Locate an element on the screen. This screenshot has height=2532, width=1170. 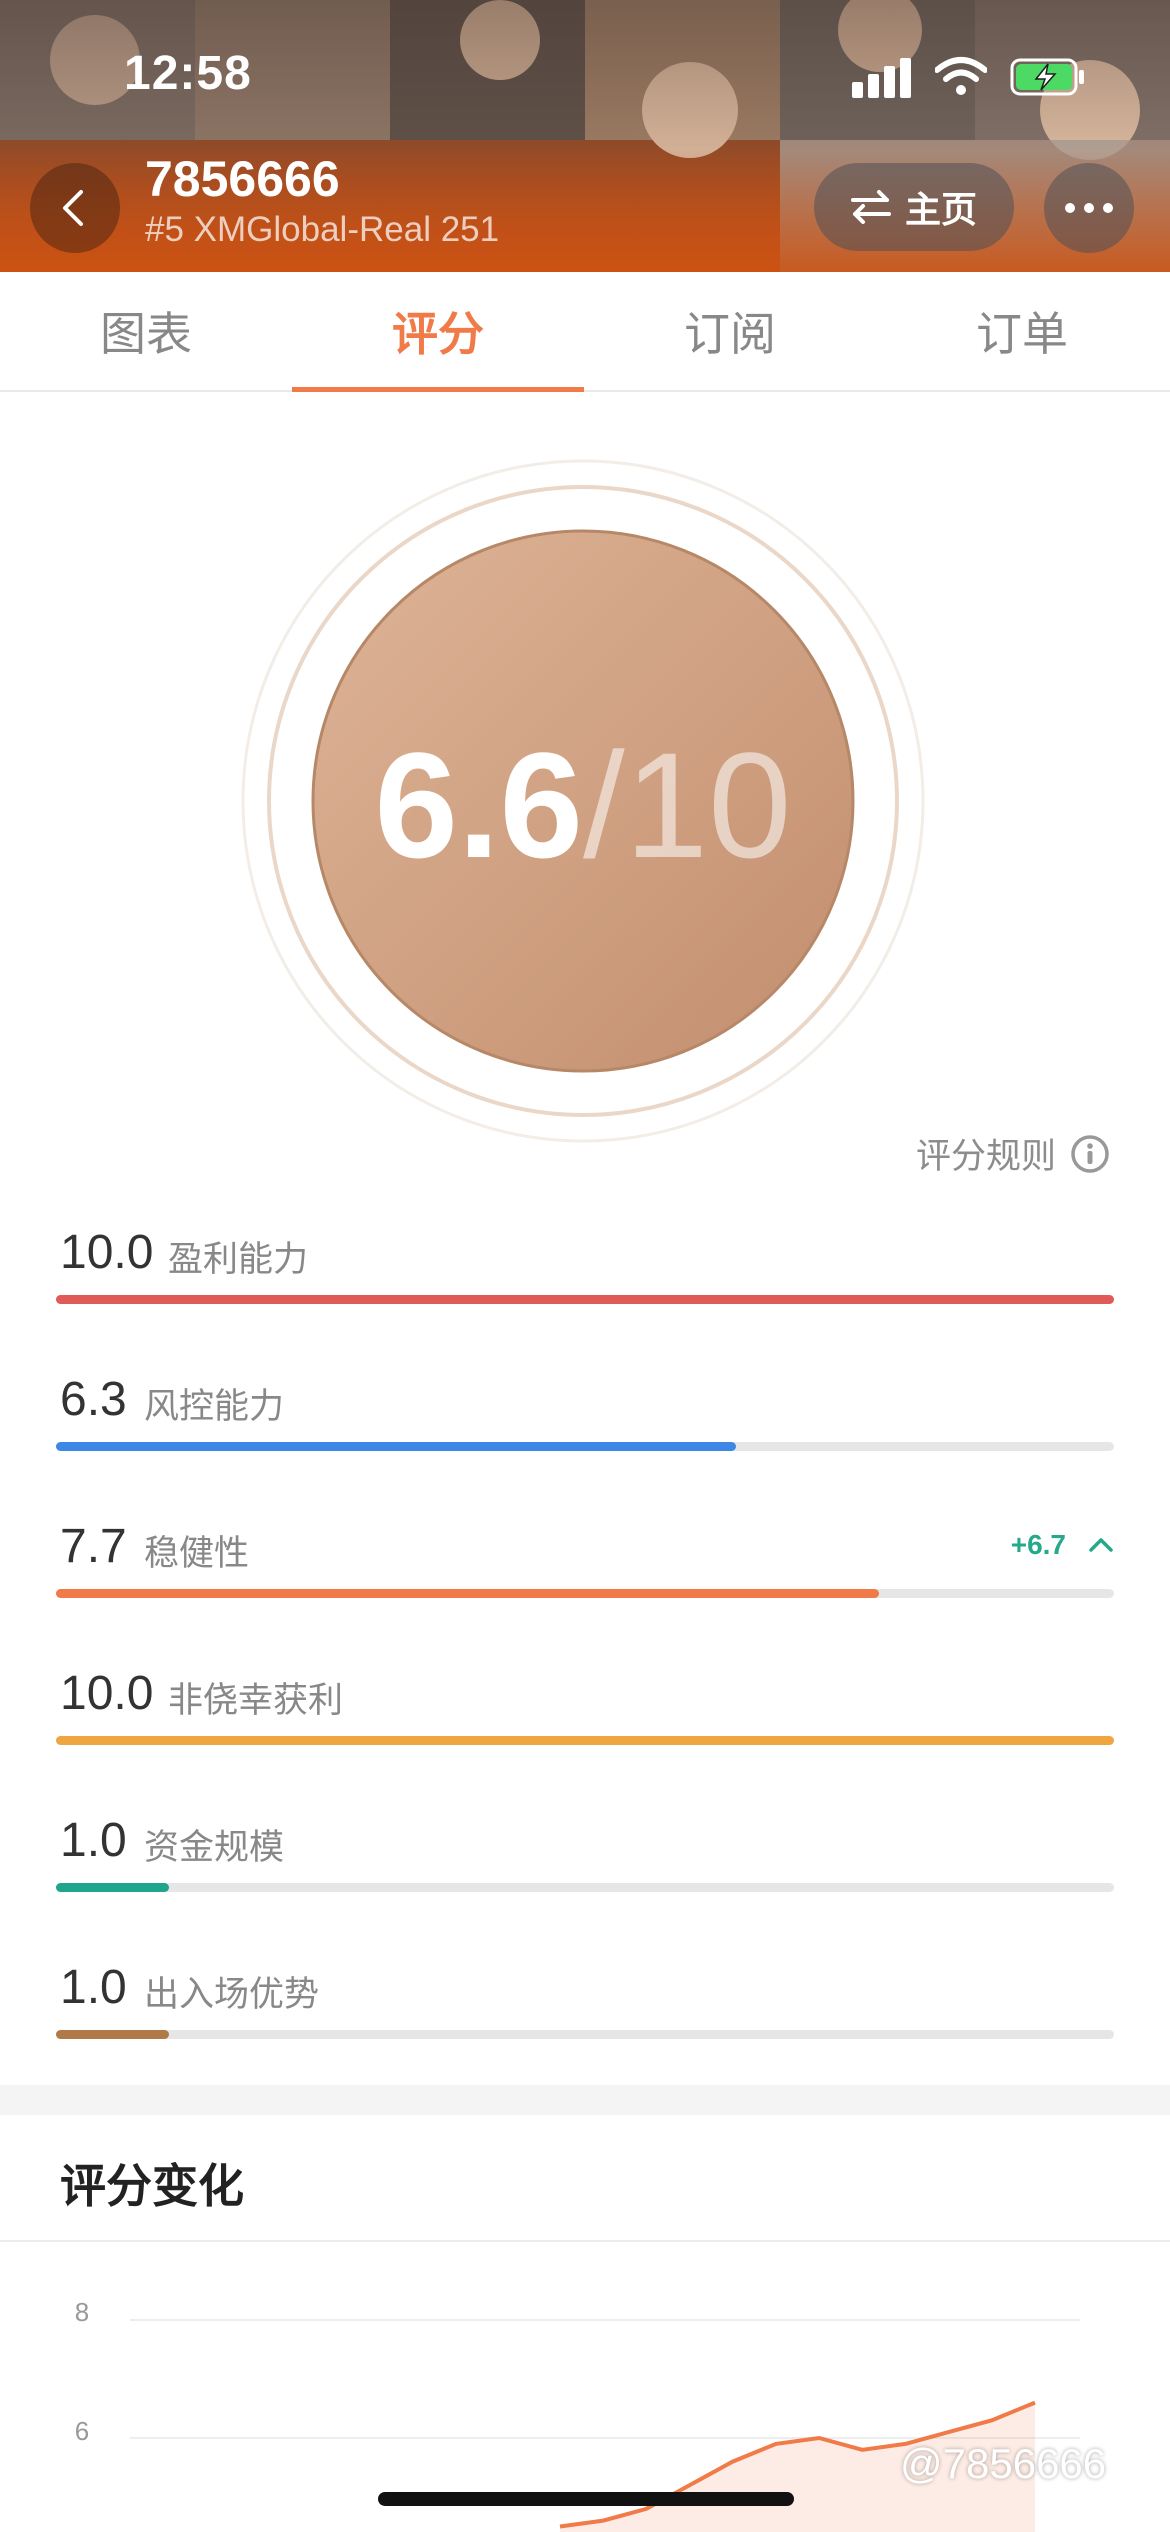
metric-entry-exit-advantage: 1.0 出入场优势 is located at coordinates (585, 2010).